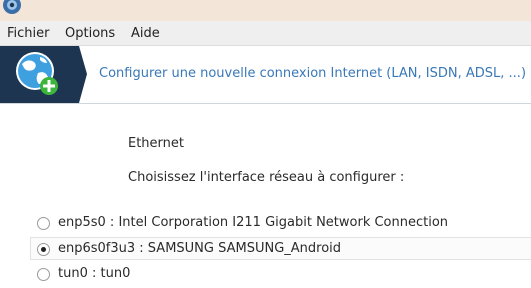 This screenshot has width=531, height=288. I want to click on title-bar, so click(265, 10).